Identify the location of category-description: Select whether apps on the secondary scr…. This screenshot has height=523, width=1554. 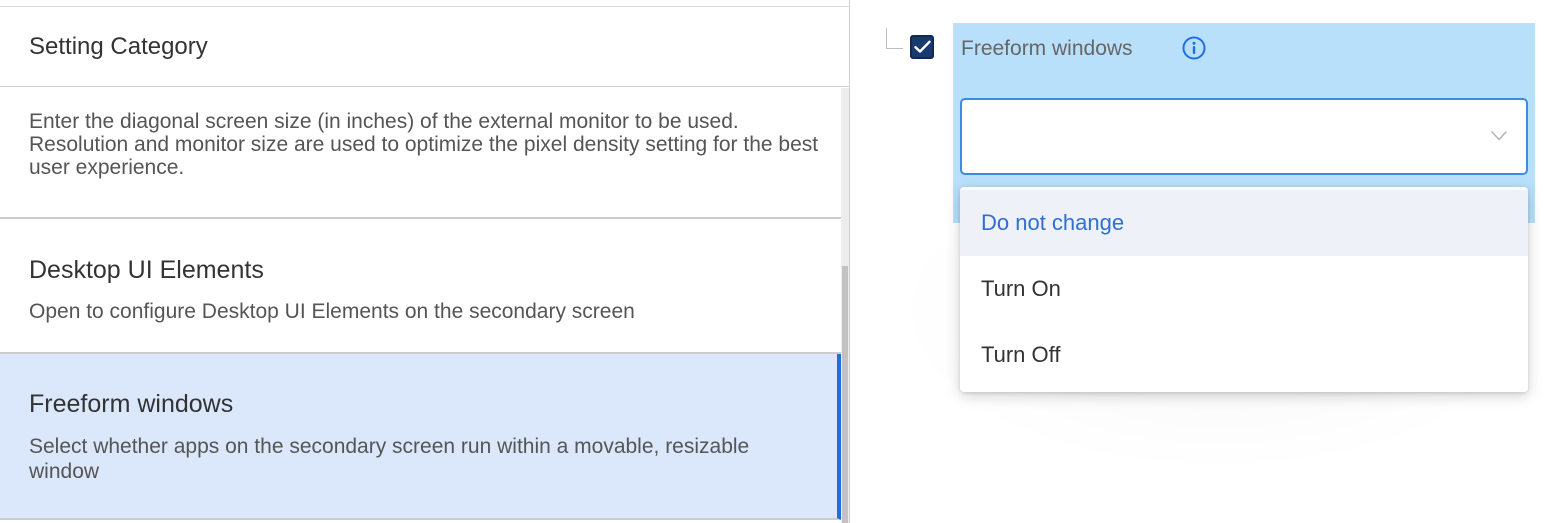
(389, 459).